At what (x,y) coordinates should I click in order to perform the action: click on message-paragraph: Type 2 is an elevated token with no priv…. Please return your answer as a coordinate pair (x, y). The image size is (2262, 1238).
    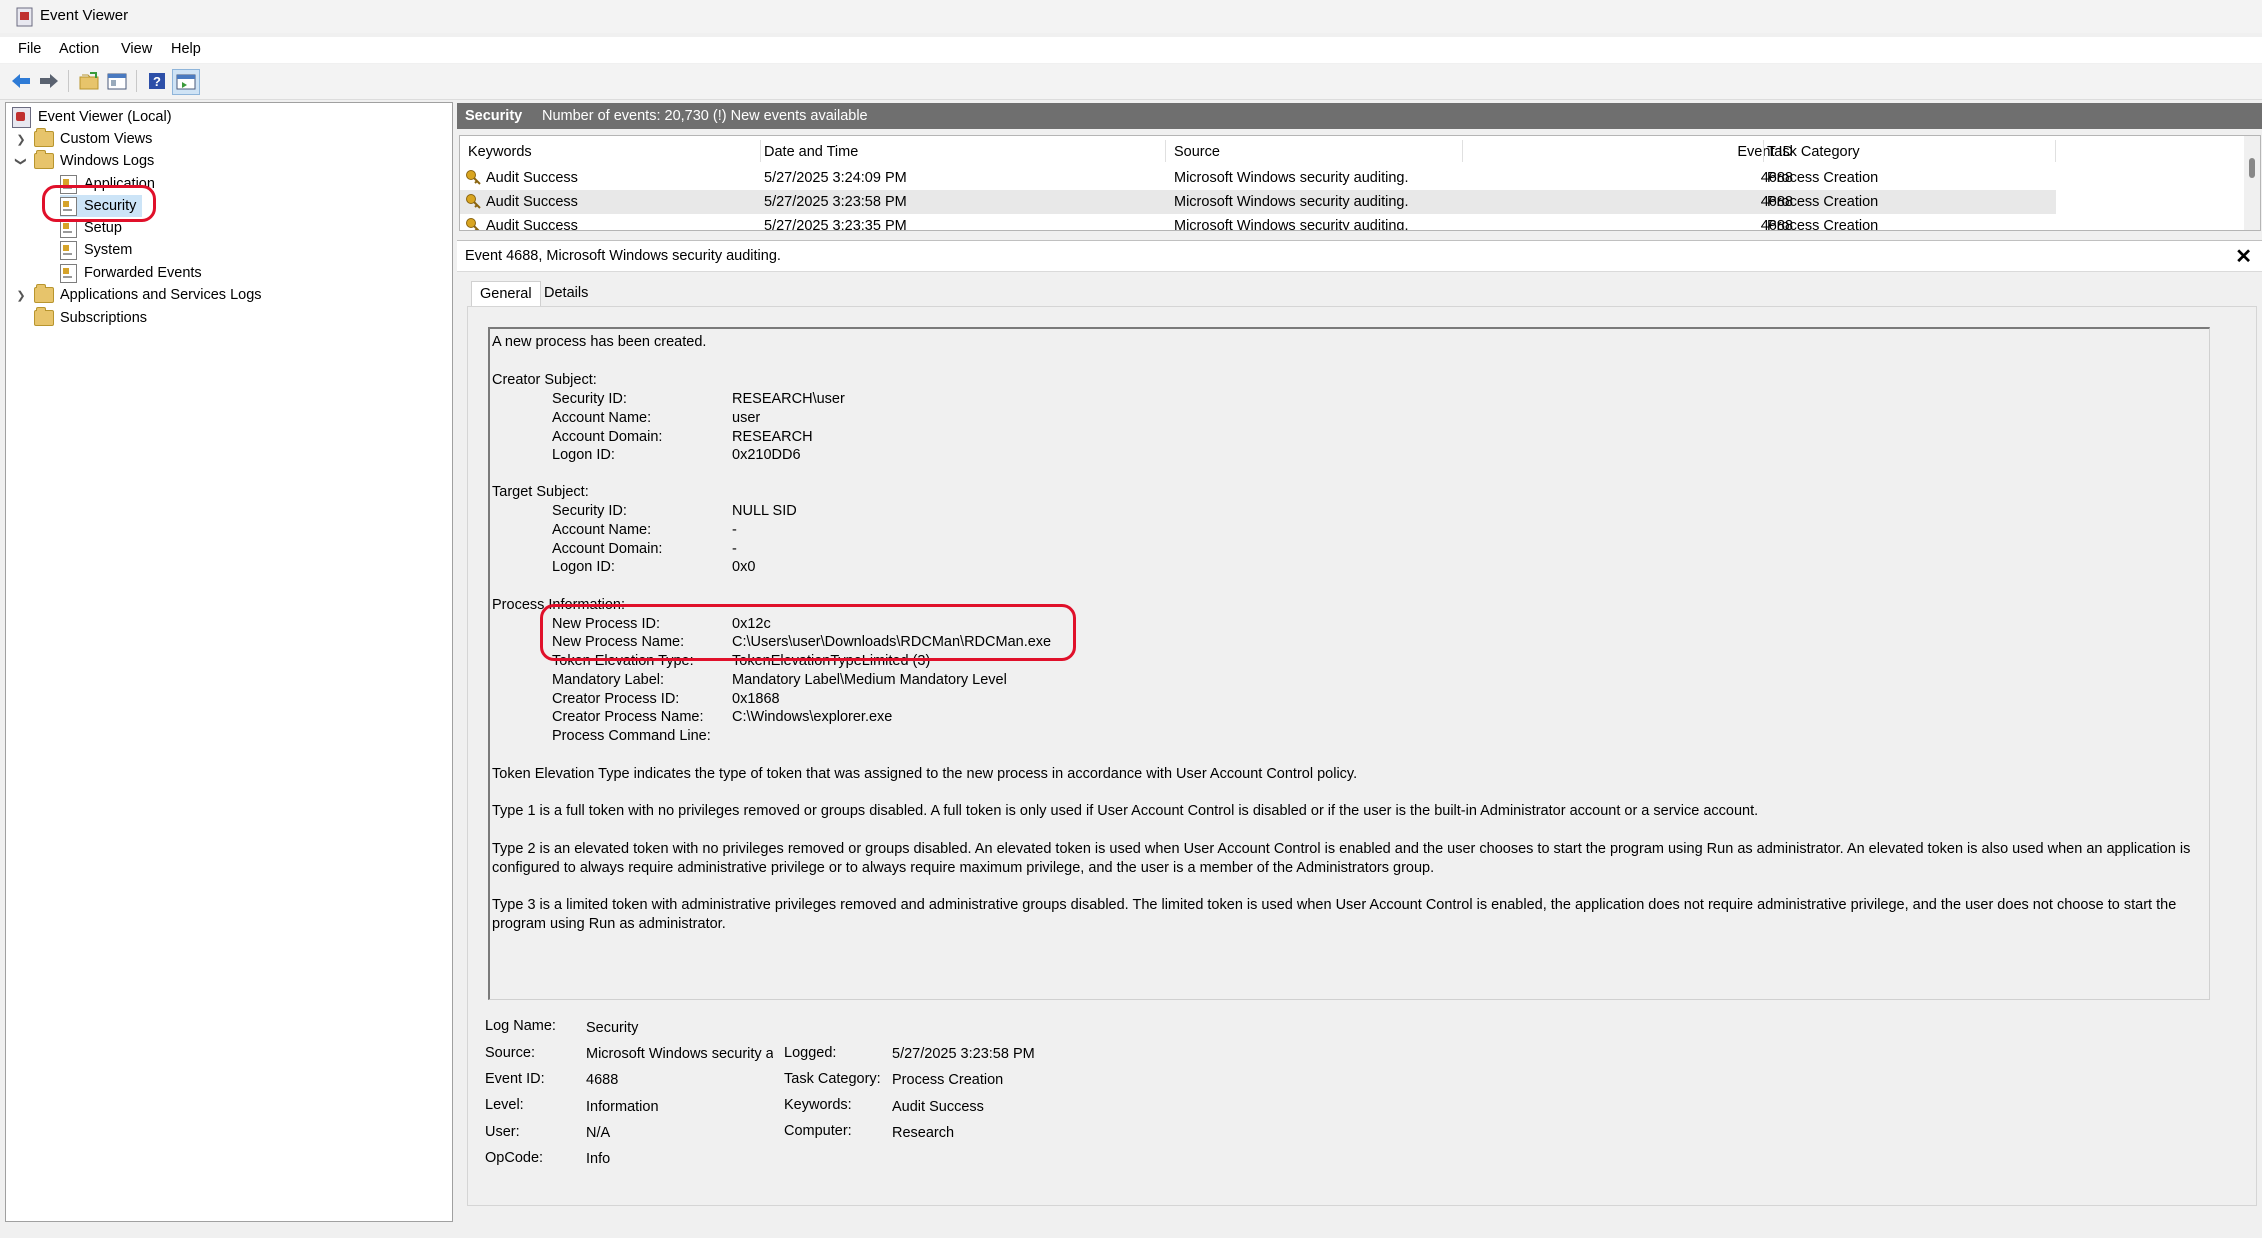
    Looking at the image, I should click on (1341, 858).